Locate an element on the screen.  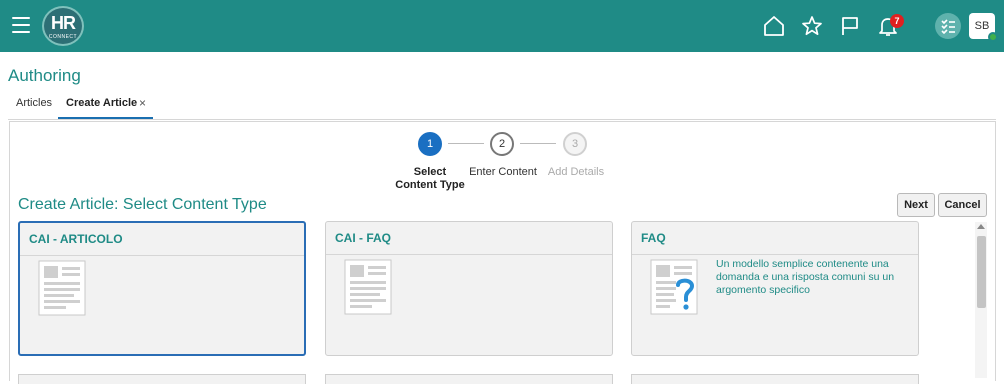
cancel-button: Cancel is located at coordinates (962, 205).